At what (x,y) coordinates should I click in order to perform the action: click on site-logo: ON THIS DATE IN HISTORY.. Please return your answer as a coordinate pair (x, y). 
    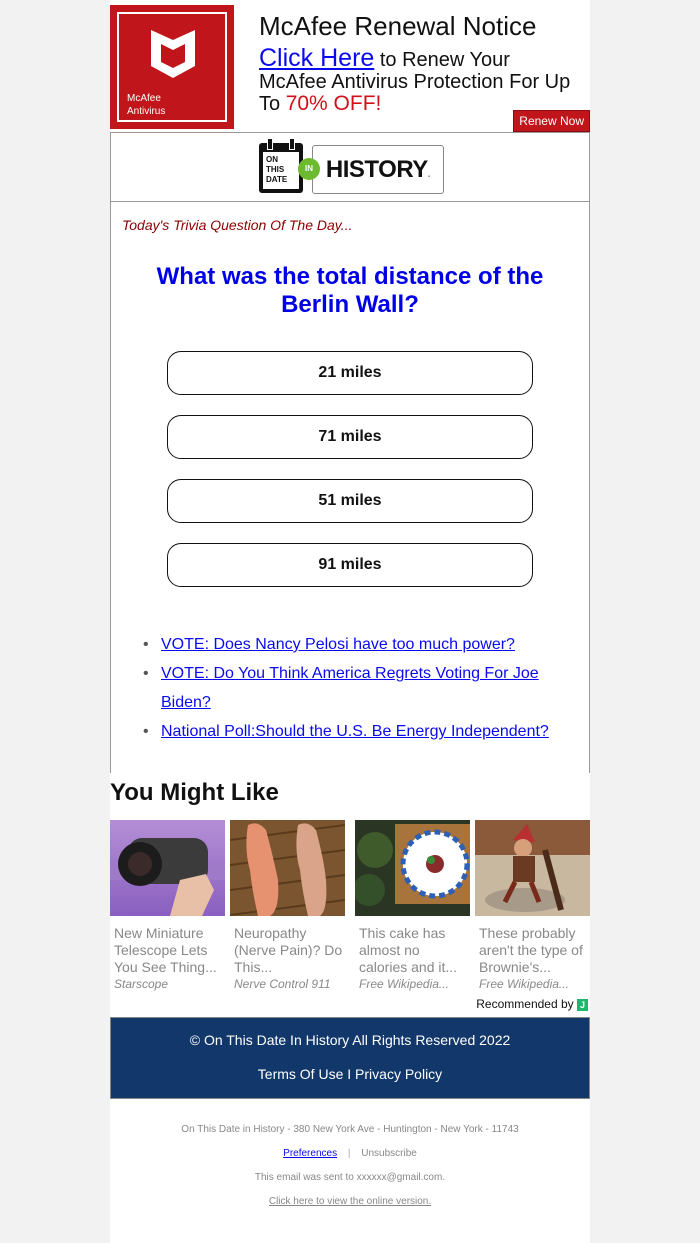
    Looking at the image, I should click on (350, 167).